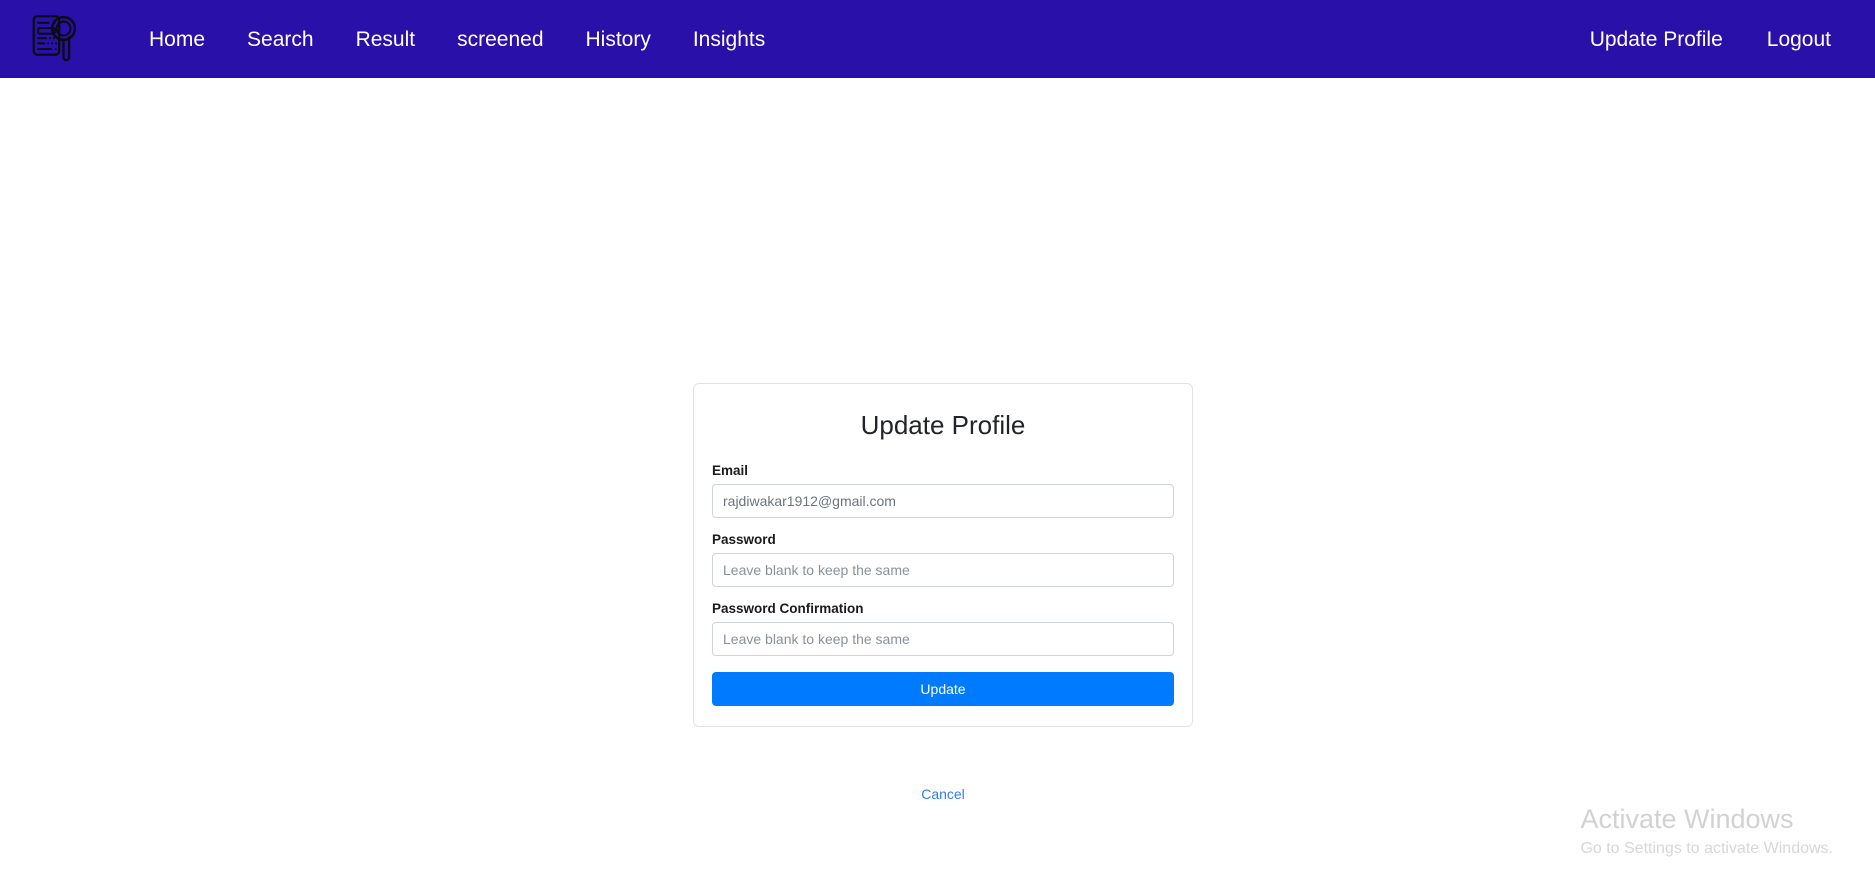 This screenshot has height=892, width=1875. Describe the element at coordinates (1656, 39) in the screenshot. I see `nav-link-update-profile: Update Profile` at that location.